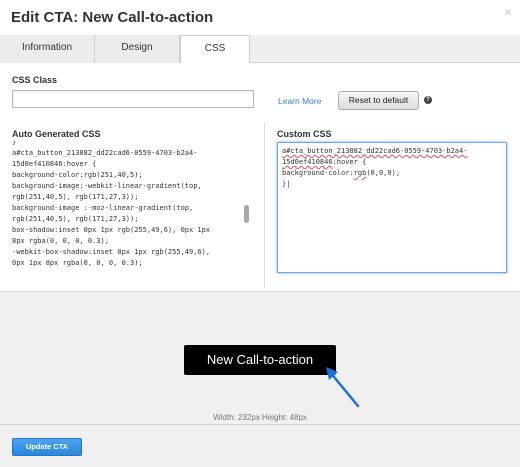 This screenshot has width=520, height=467. Describe the element at coordinates (318, 173) in the screenshot. I see `custom-css-line-3-pre: background-color:` at that location.